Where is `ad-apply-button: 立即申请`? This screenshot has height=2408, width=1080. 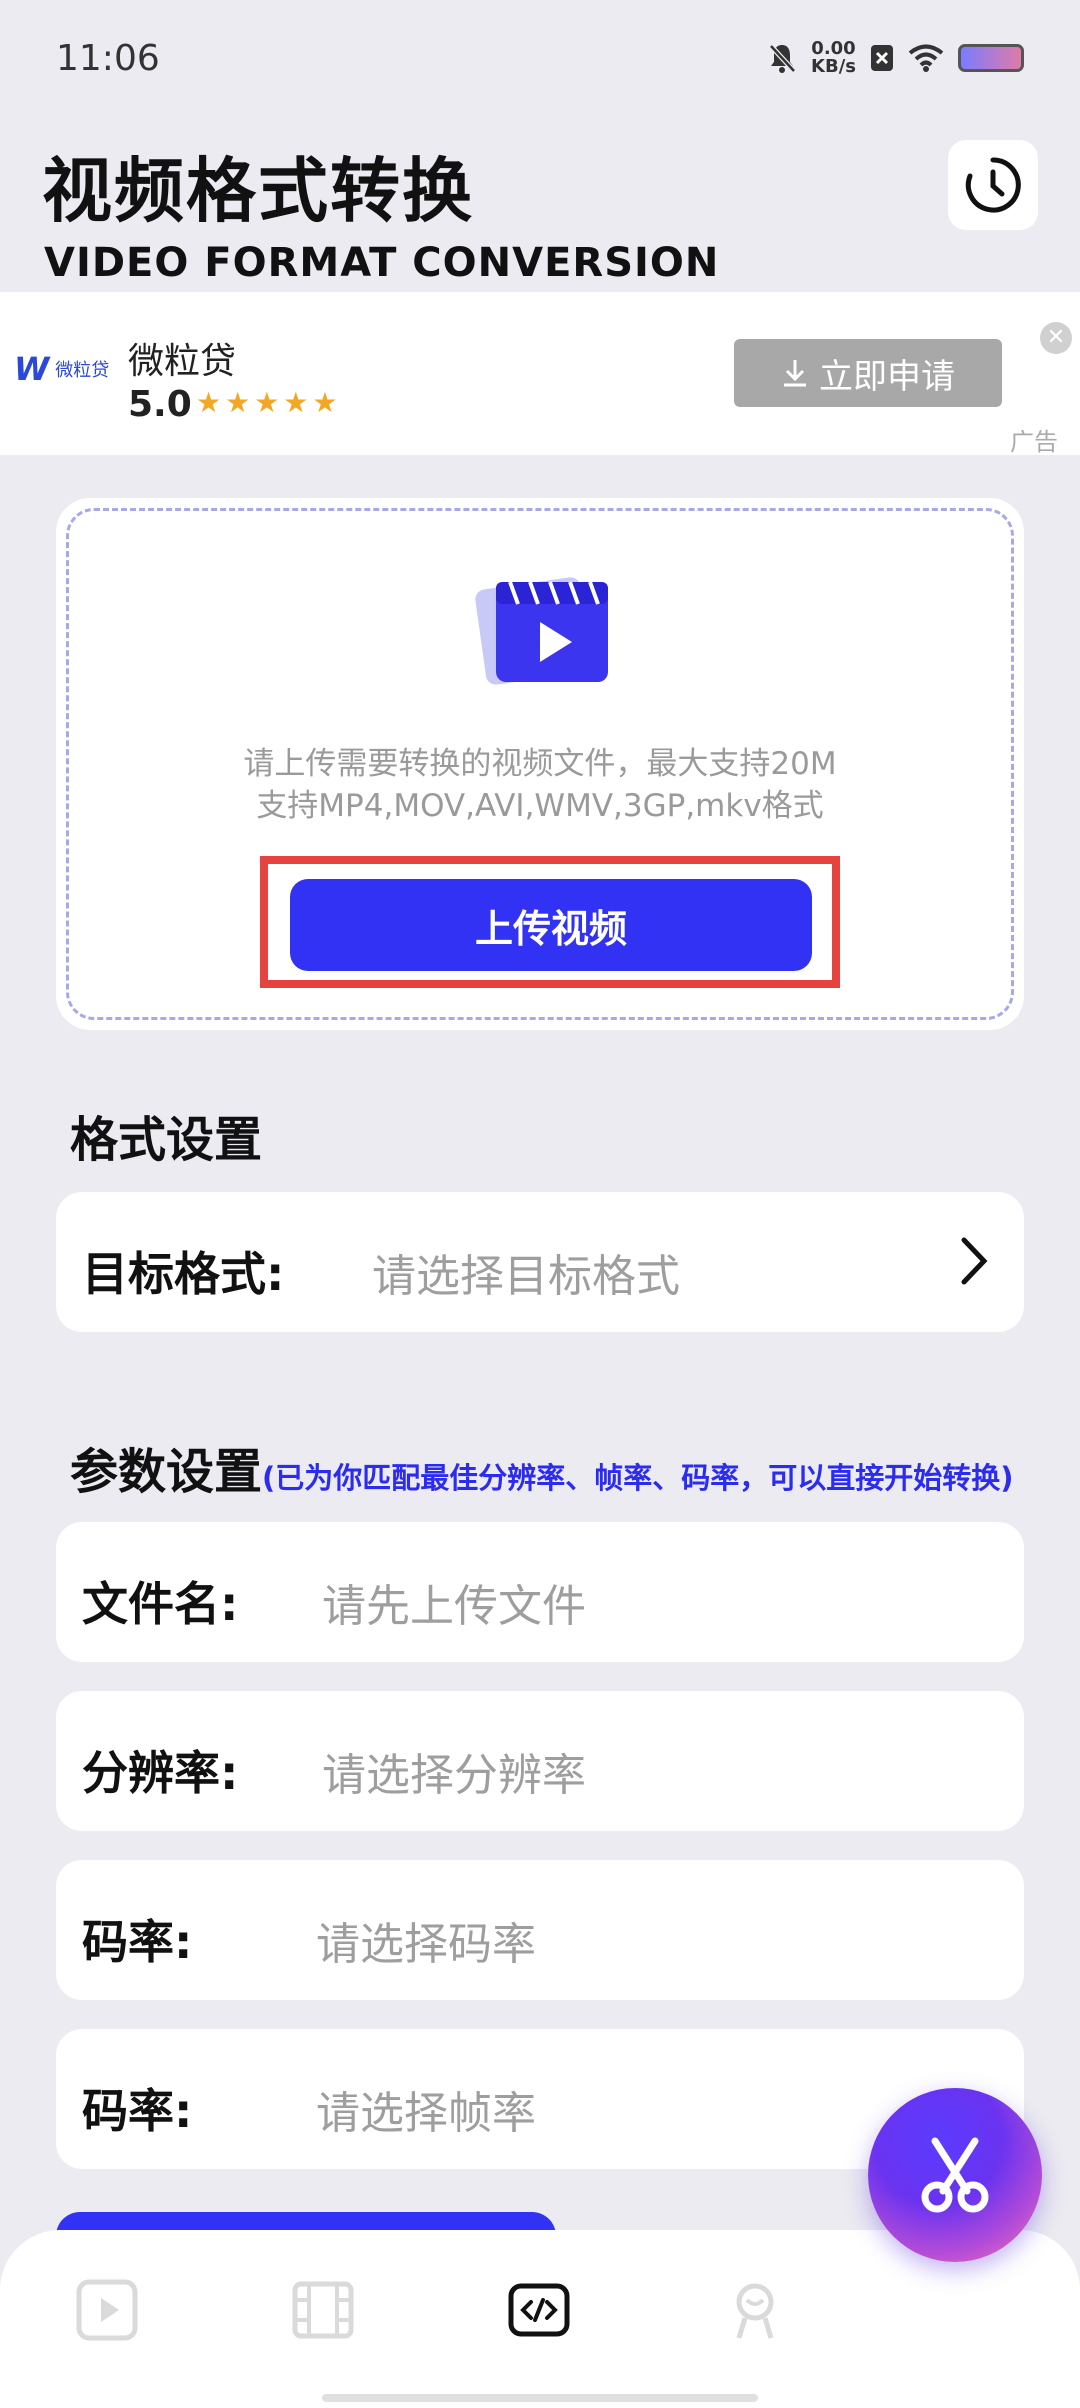 ad-apply-button: 立即申请 is located at coordinates (868, 373).